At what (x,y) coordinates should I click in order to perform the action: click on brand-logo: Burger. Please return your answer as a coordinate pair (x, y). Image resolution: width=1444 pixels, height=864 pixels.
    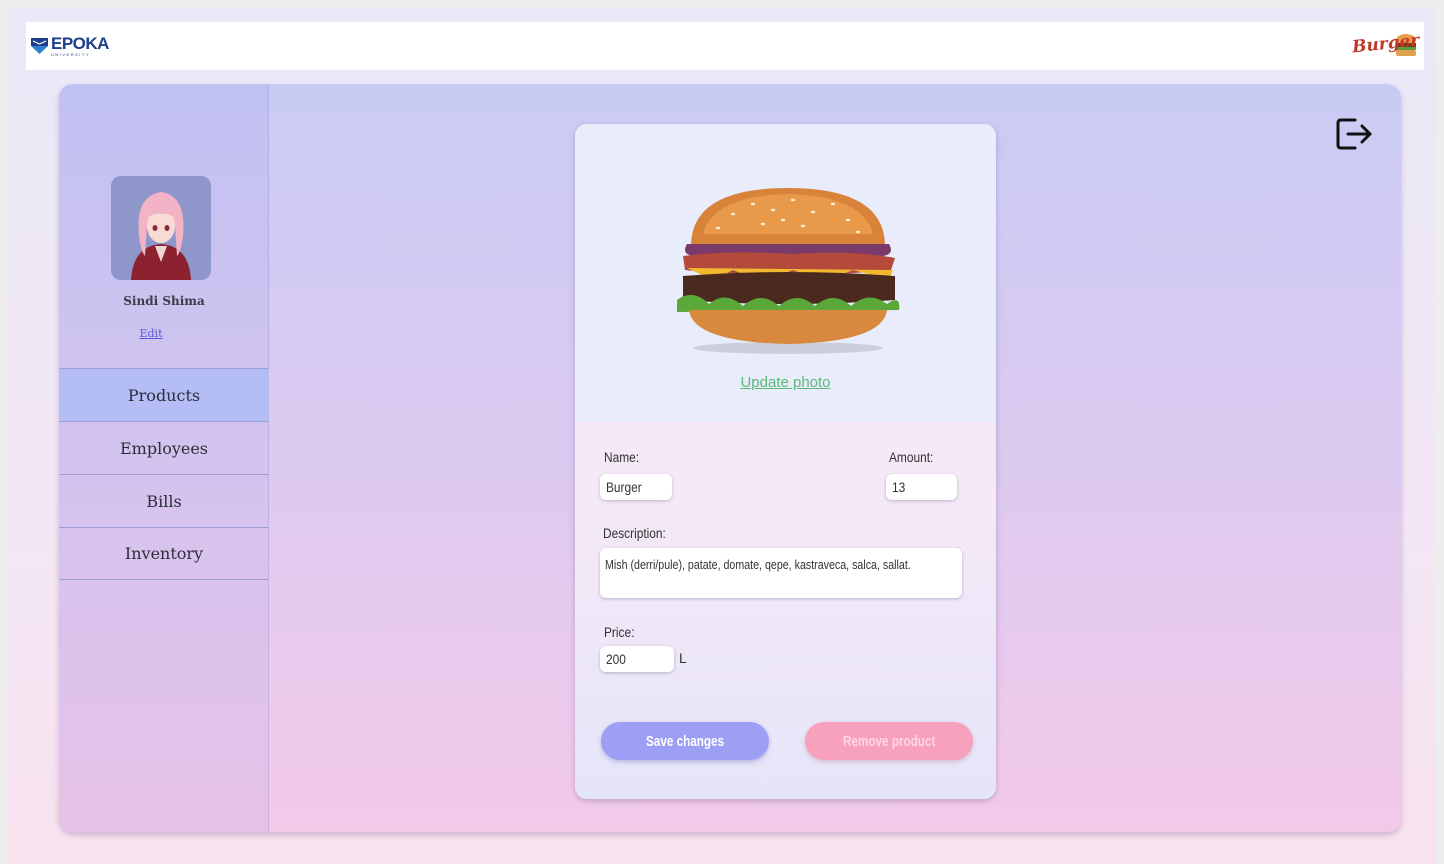
    Looking at the image, I should click on (1385, 45).